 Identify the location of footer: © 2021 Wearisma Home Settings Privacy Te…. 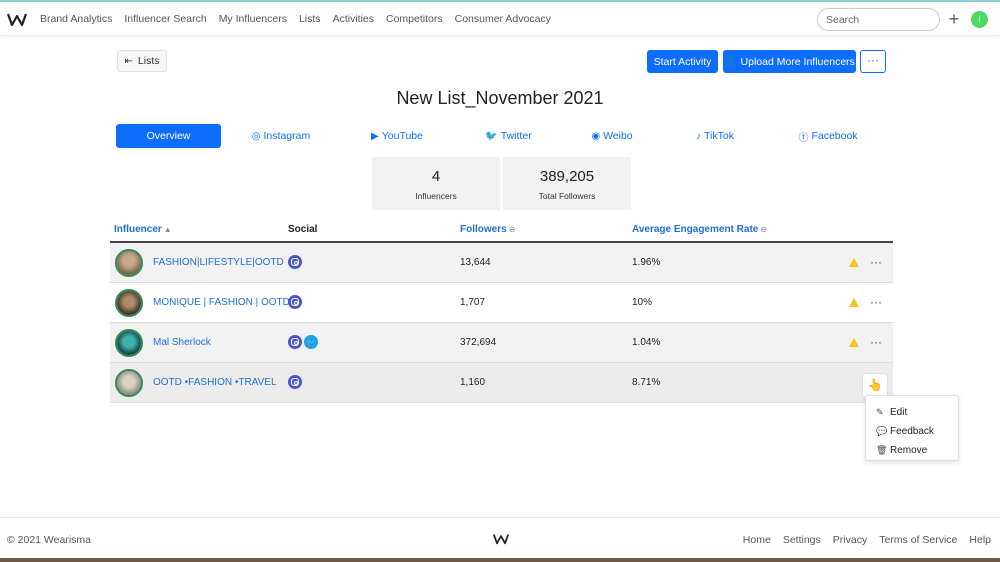
(500, 537).